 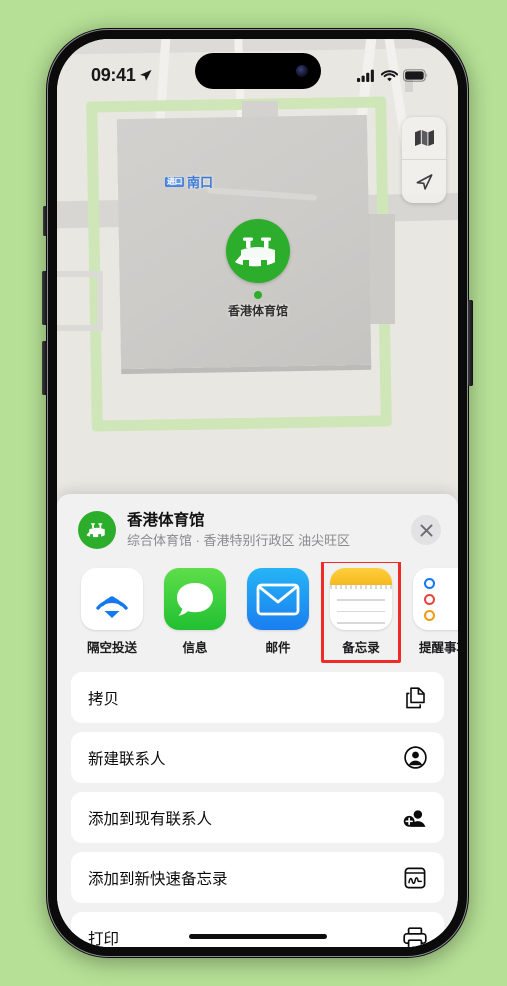 I want to click on share-app-label: 隔空投送, so click(x=111, y=648).